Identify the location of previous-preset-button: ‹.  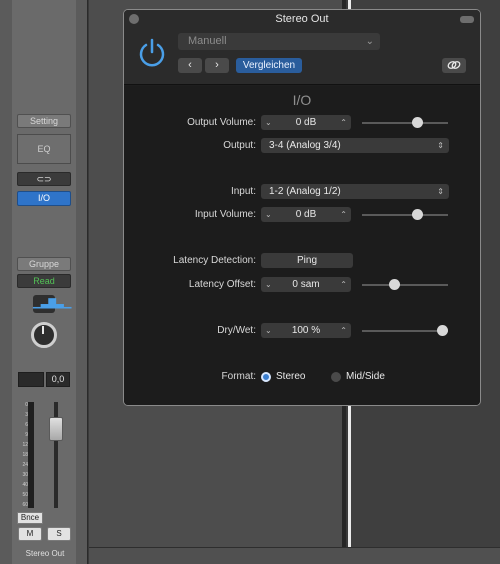
(190, 65).